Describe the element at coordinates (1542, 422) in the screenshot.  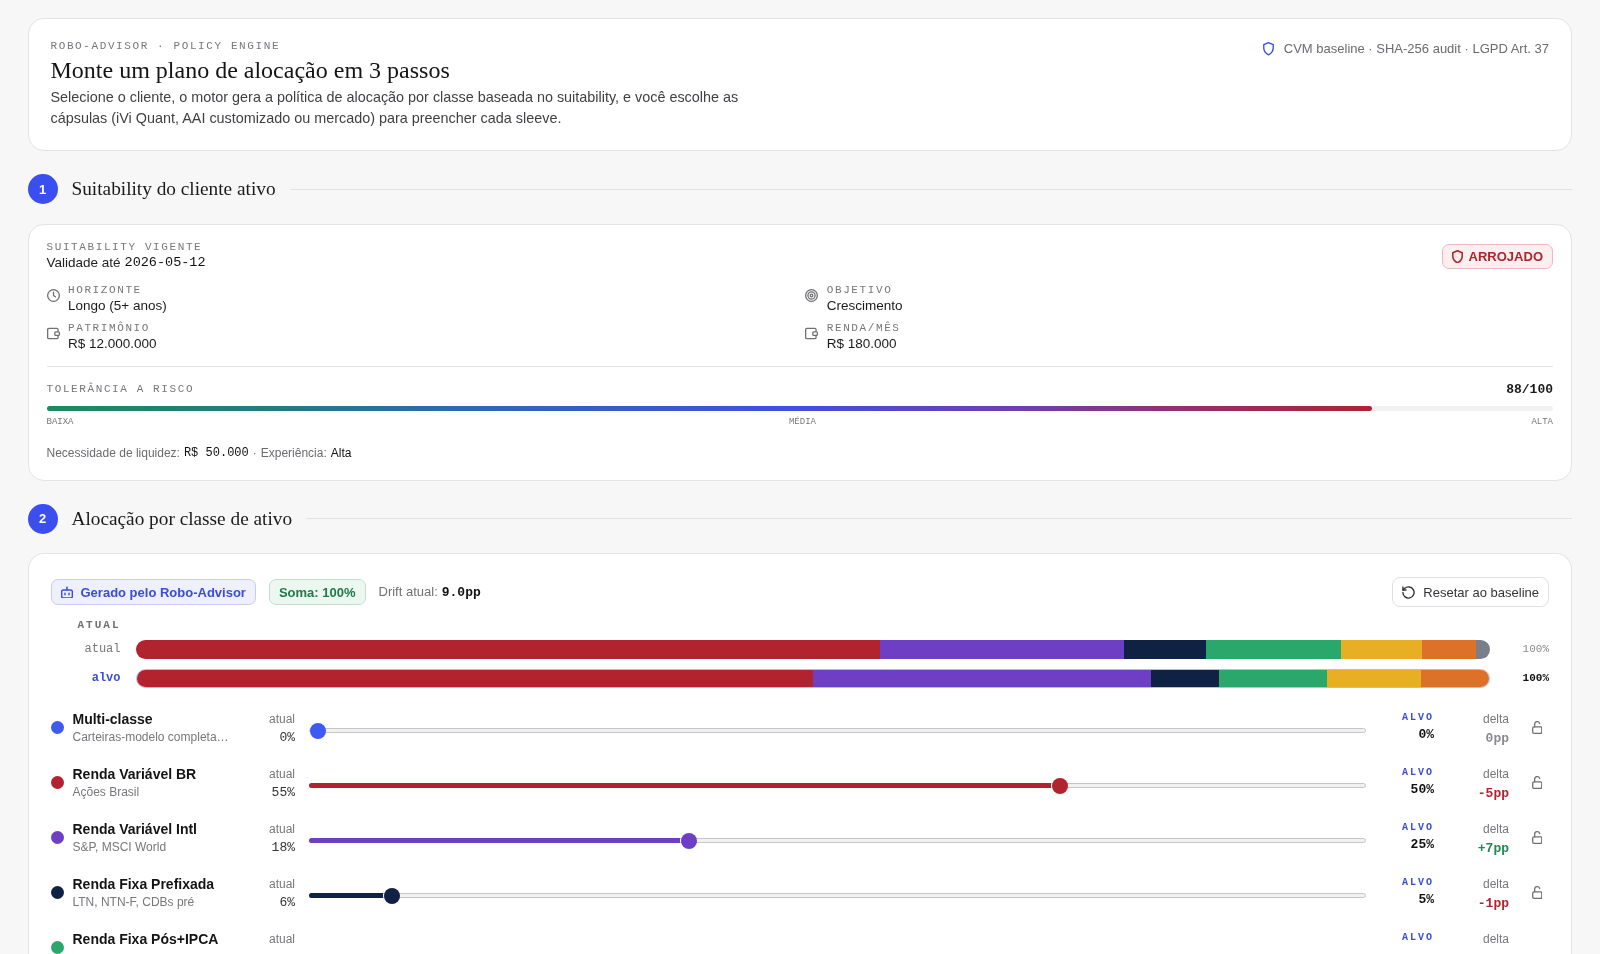
I see `scale-label: ALTA` at that location.